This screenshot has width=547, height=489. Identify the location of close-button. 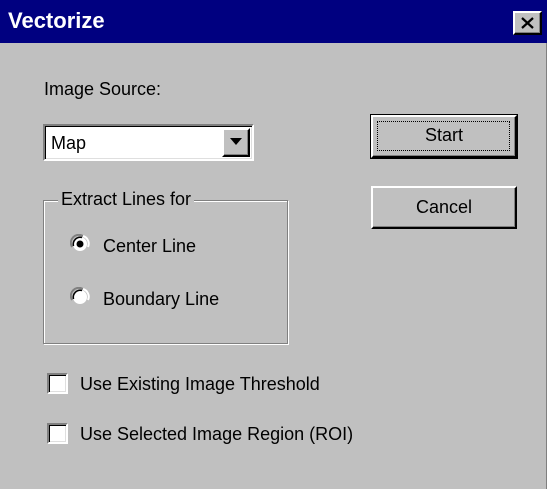
(527, 23).